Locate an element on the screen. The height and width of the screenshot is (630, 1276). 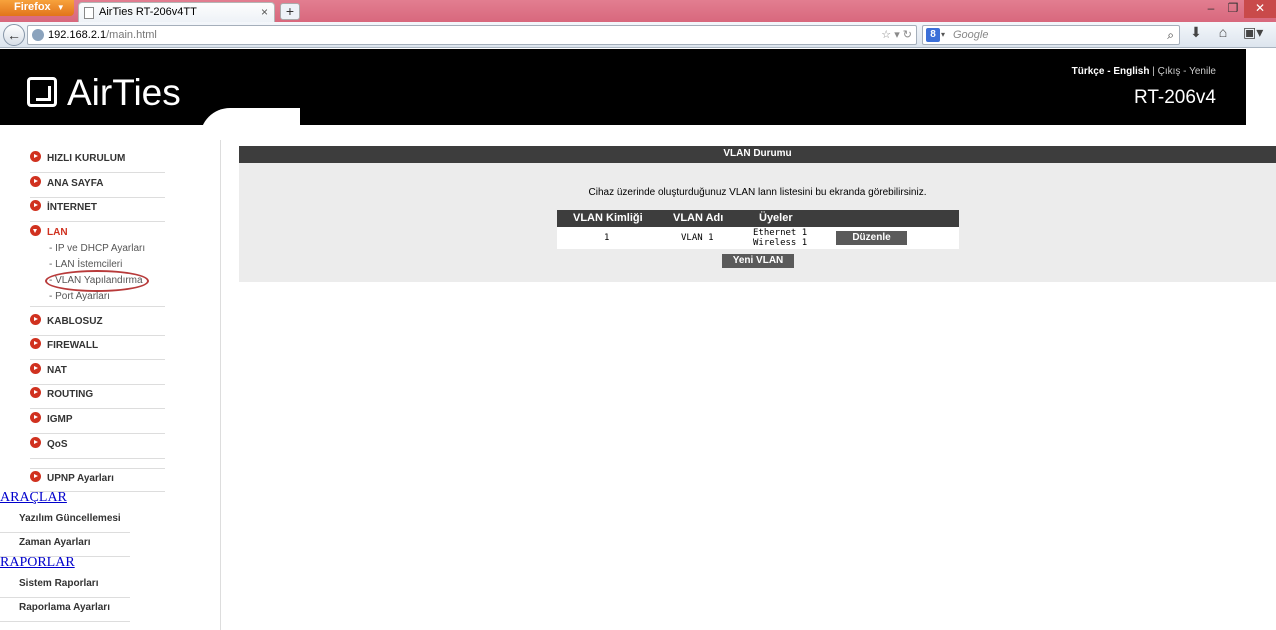
logo-text: AirTies is located at coordinates (124, 92).